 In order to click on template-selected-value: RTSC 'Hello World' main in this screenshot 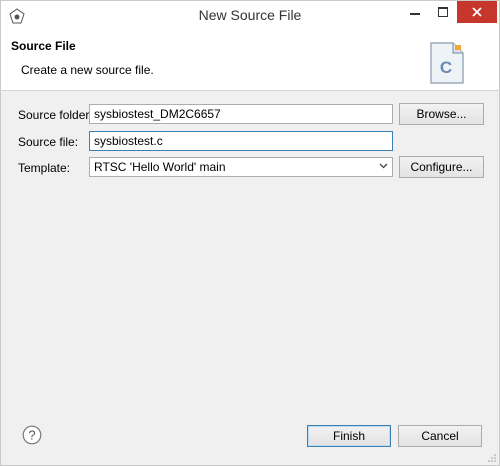, I will do `click(160, 167)`.